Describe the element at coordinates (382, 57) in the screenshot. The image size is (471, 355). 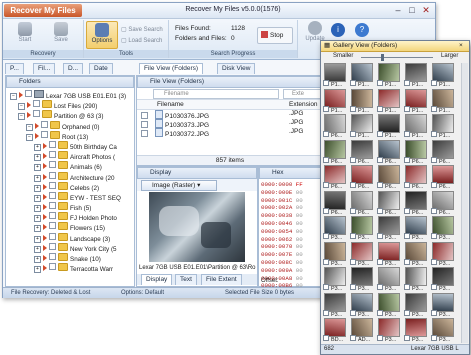
I see `zoom-slider-thumb` at that location.